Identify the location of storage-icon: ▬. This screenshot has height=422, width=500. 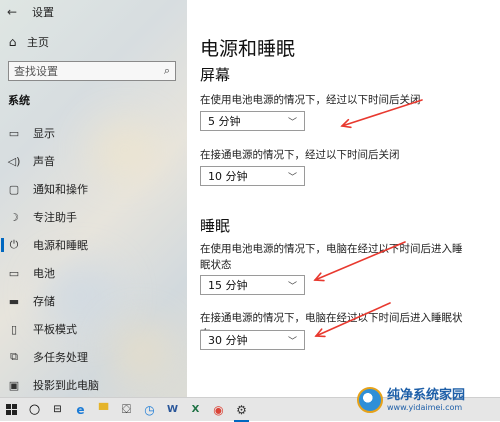
(14, 301).